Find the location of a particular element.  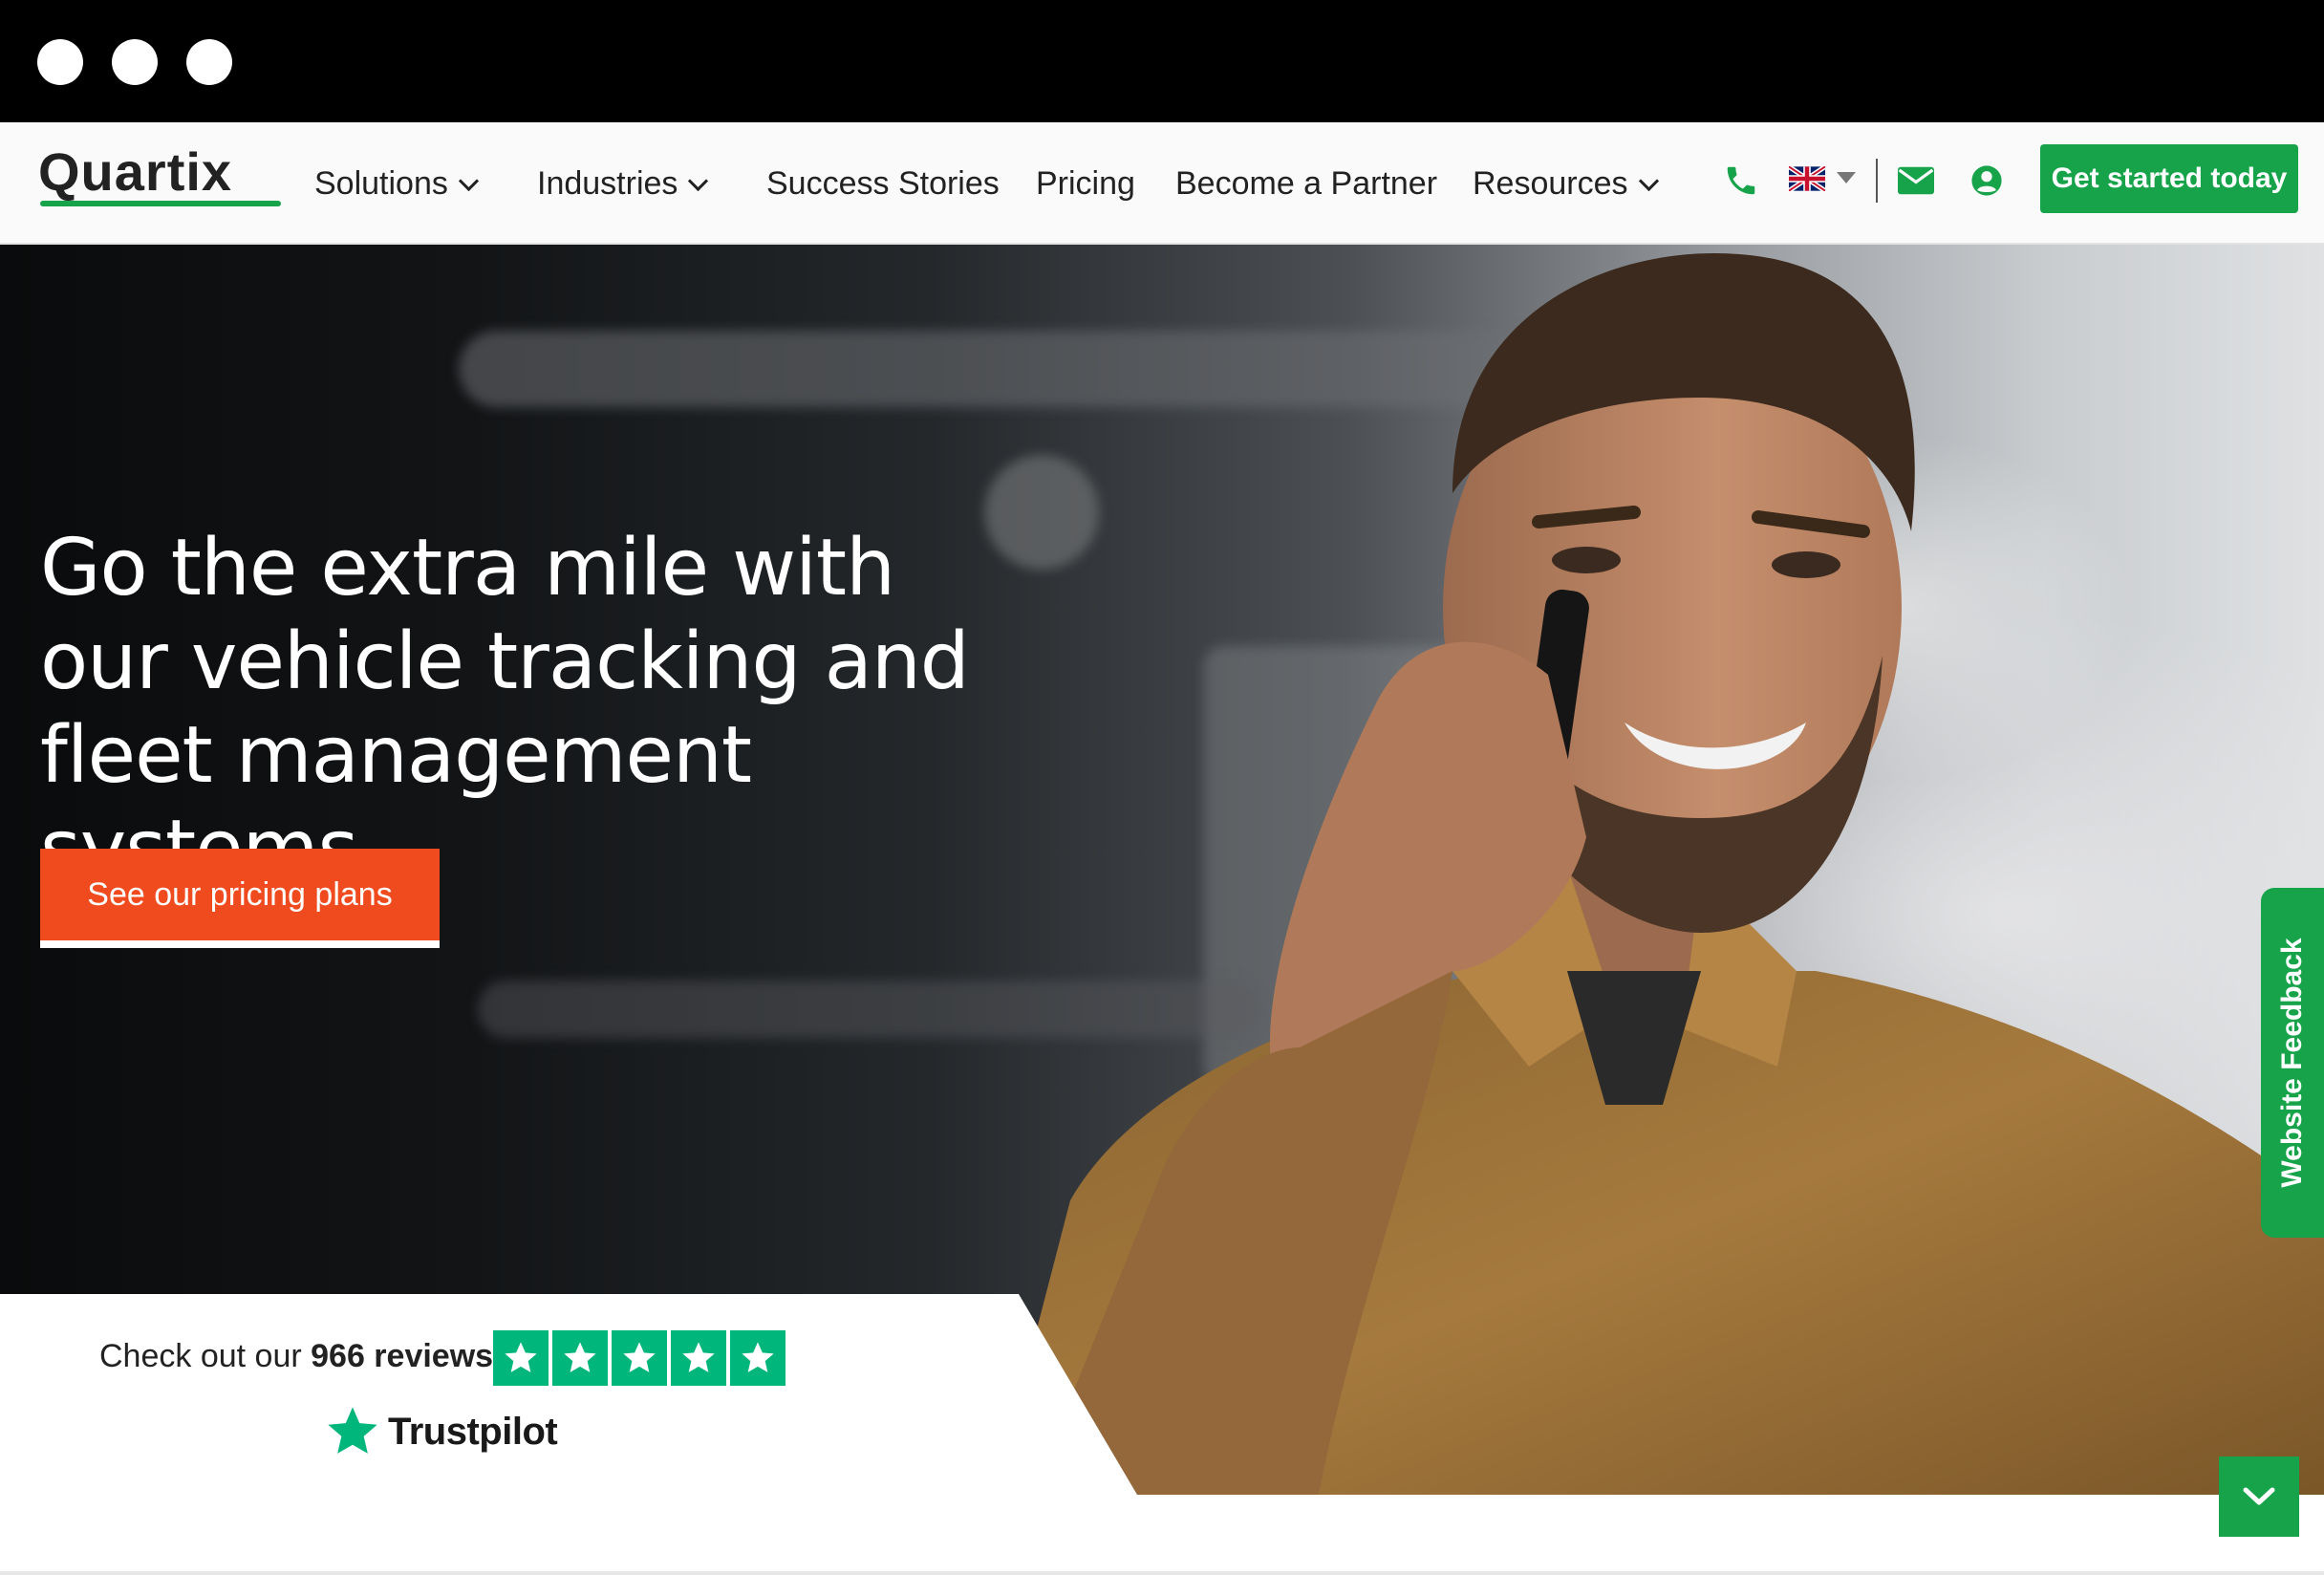

nav-item-become-a-partner: Become a Partner is located at coordinates (1306, 183).